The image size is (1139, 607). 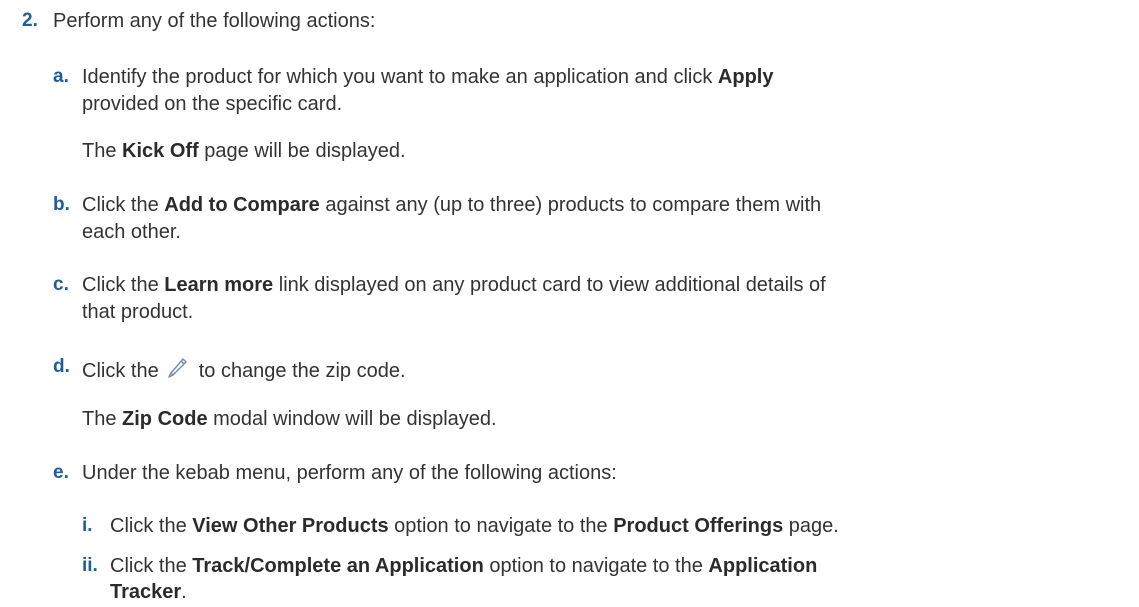 I want to click on text-run: modal window will be displayed., so click(x=352, y=419).